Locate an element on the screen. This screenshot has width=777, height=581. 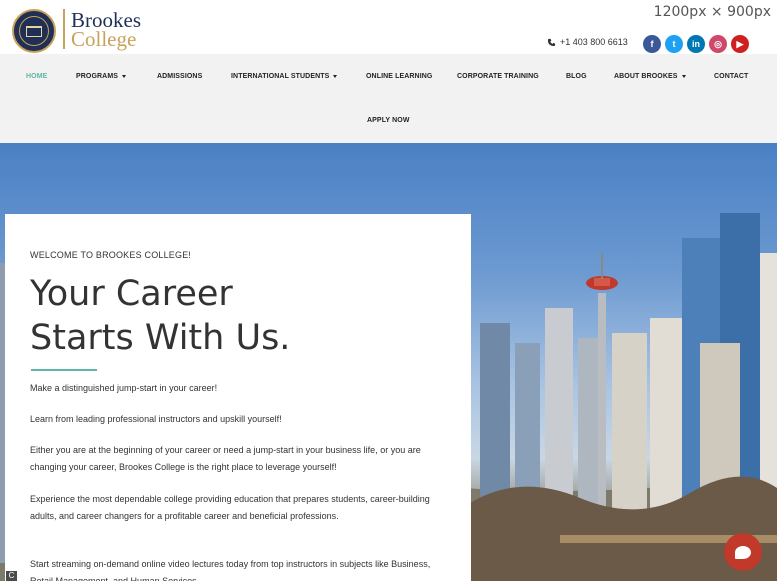
hero-title-line2: Starts With Us. is located at coordinates (160, 338).